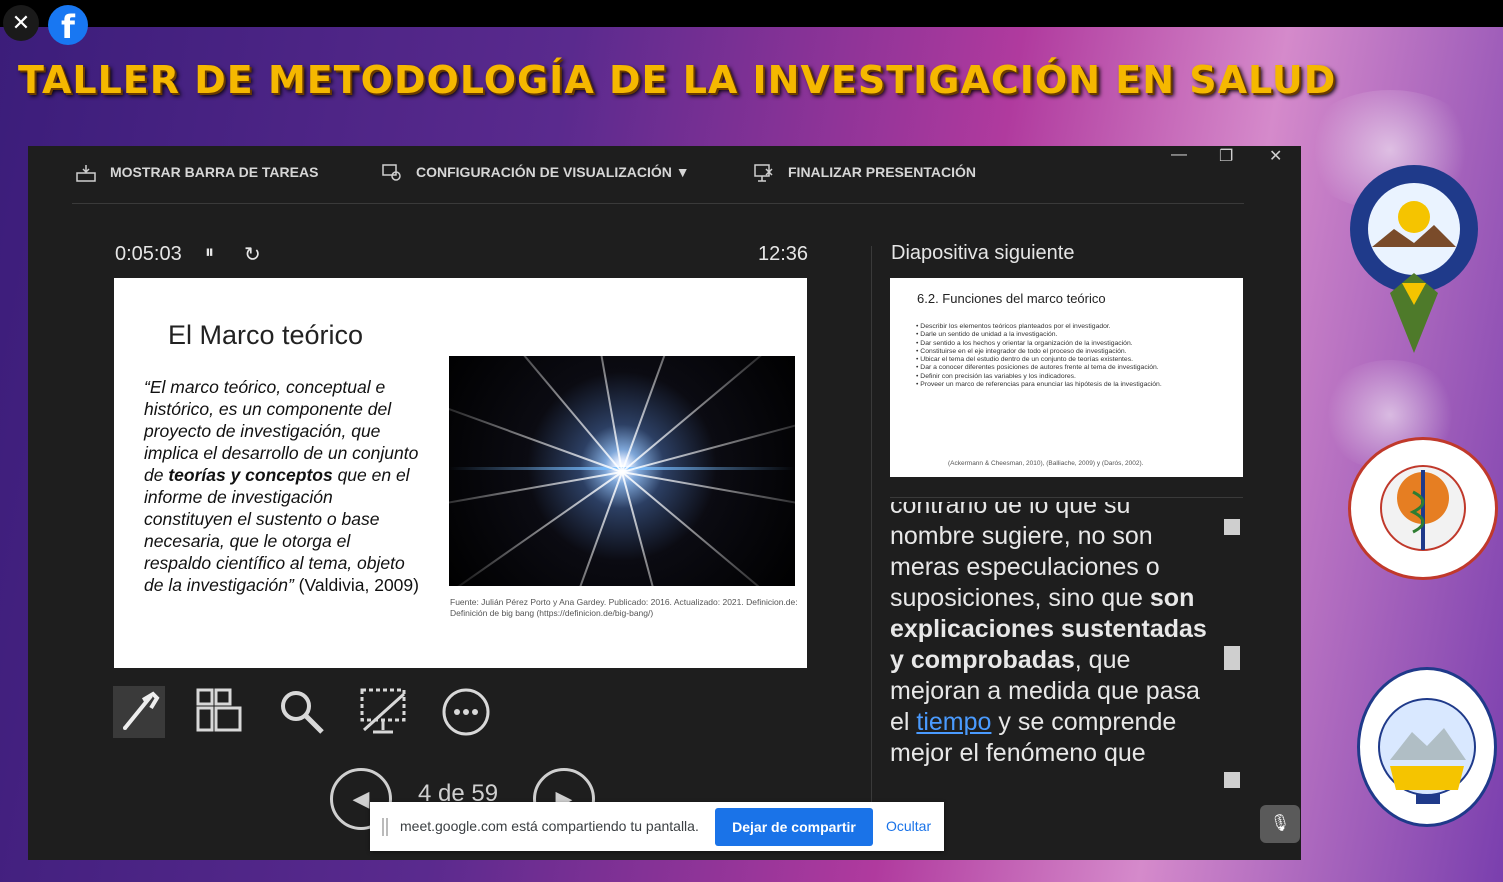 This screenshot has height=882, width=1503. What do you see at coordinates (1232, 780) in the screenshot?
I see `scroll-down-button` at bounding box center [1232, 780].